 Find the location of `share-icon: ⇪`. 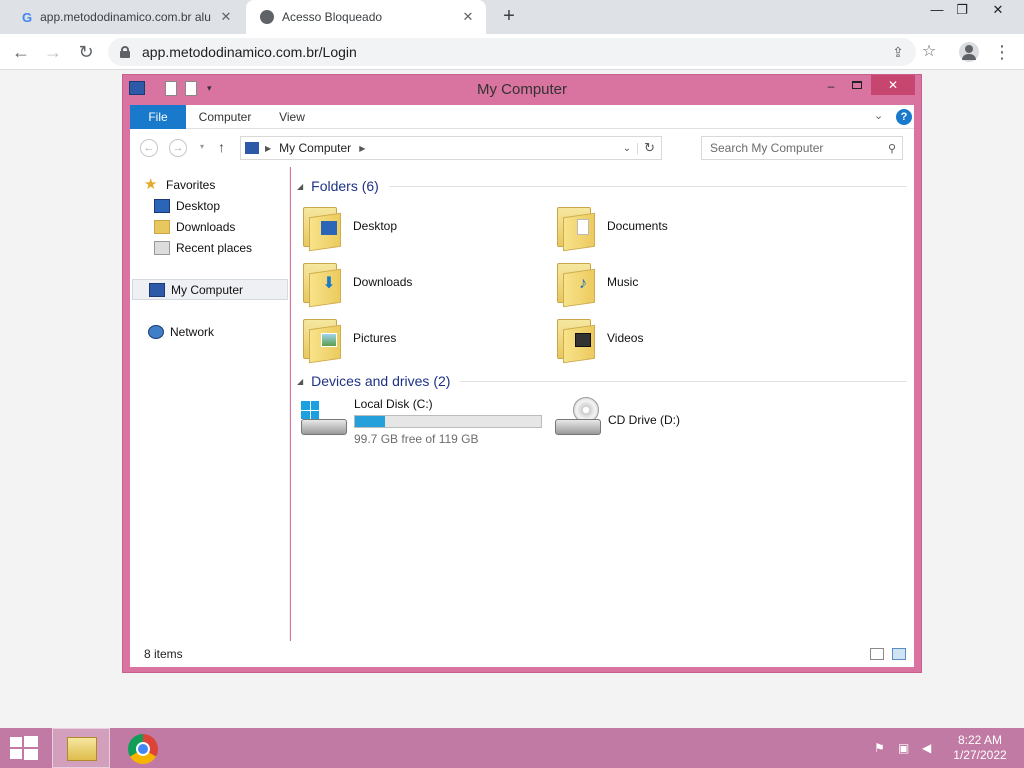

share-icon: ⇪ is located at coordinates (898, 52).